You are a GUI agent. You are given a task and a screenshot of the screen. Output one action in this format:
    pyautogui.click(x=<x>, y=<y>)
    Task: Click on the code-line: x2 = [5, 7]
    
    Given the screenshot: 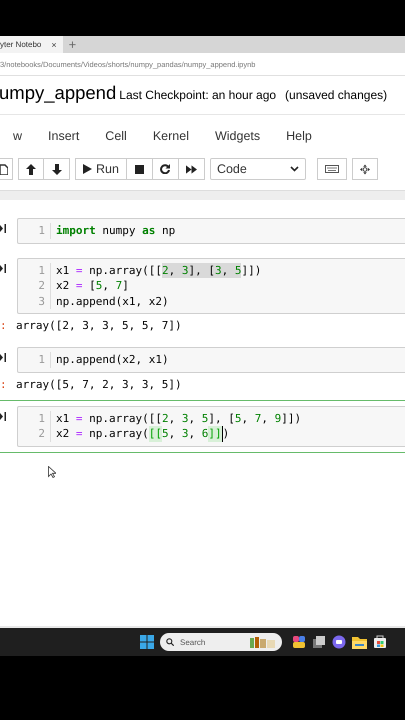 What is the action you would take?
    pyautogui.click(x=93, y=286)
    